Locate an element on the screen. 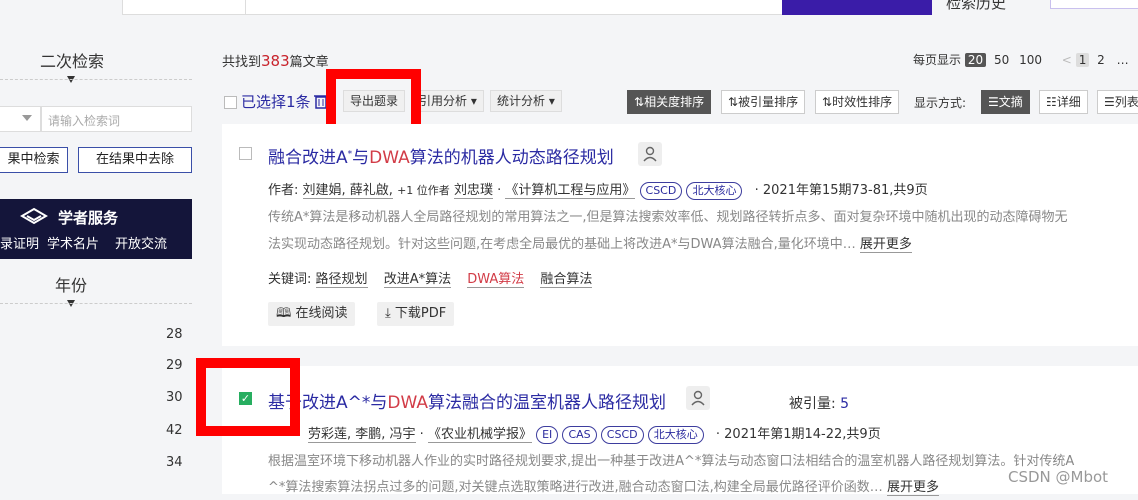 The width and height of the screenshot is (1138, 500). index-badge: 北大核心 is located at coordinates (675, 435).